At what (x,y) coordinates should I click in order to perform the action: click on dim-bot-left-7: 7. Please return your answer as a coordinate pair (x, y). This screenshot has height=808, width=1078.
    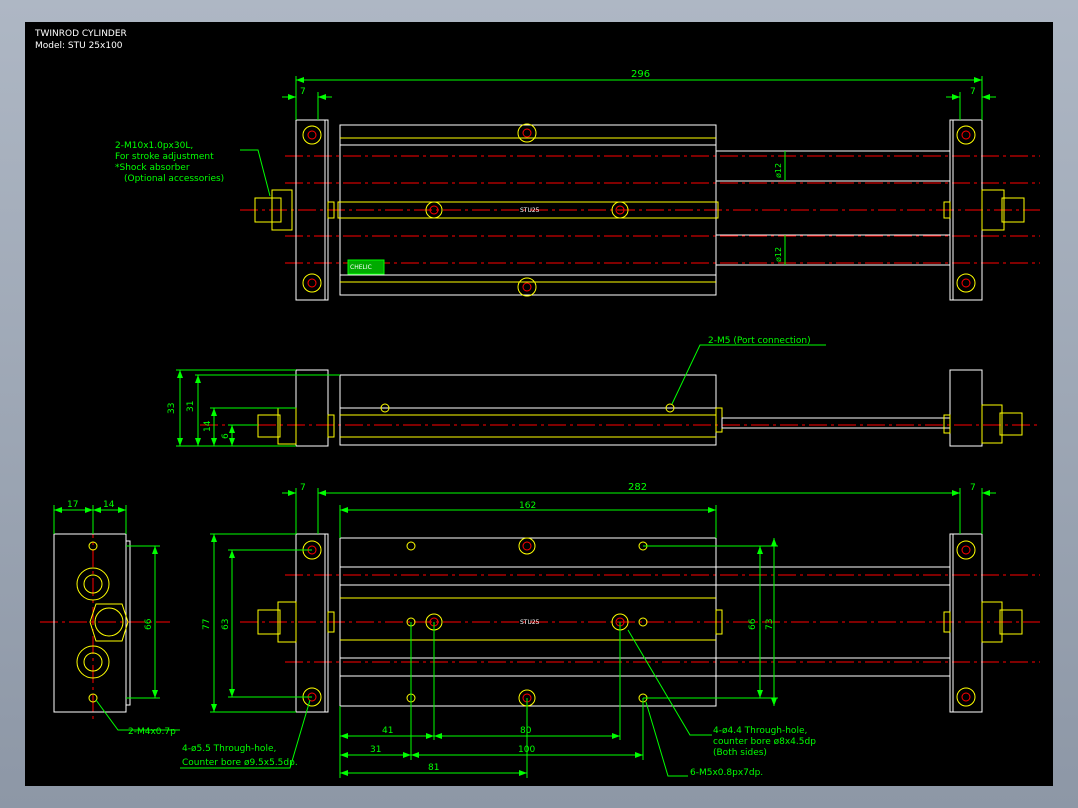
    Looking at the image, I should click on (303, 488).